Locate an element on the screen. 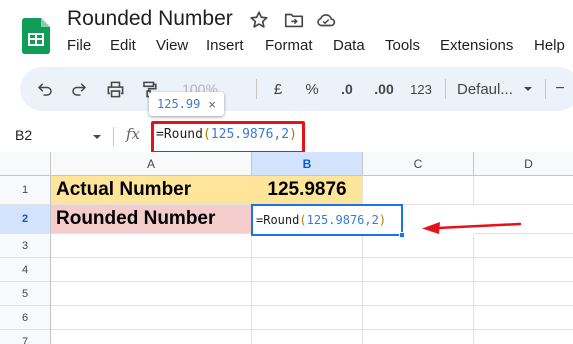 This screenshot has height=344, width=573. cell-d3 is located at coordinates (523, 246).